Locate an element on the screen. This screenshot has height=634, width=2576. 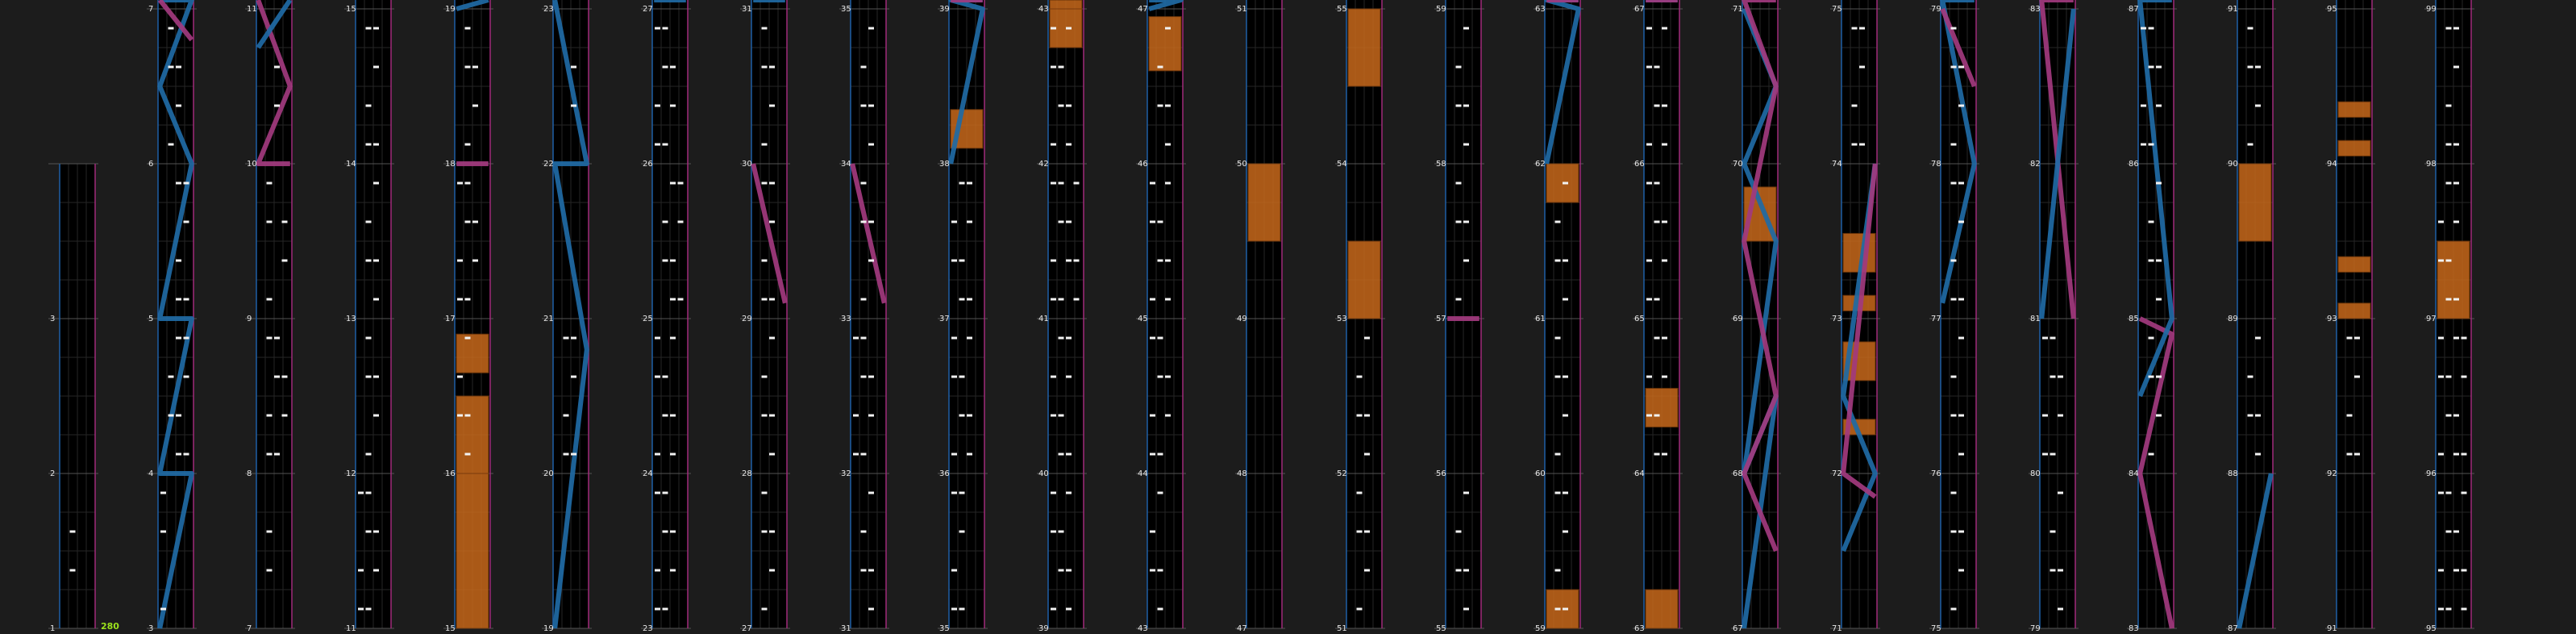
measure-number: 51 is located at coordinates (1242, 9).